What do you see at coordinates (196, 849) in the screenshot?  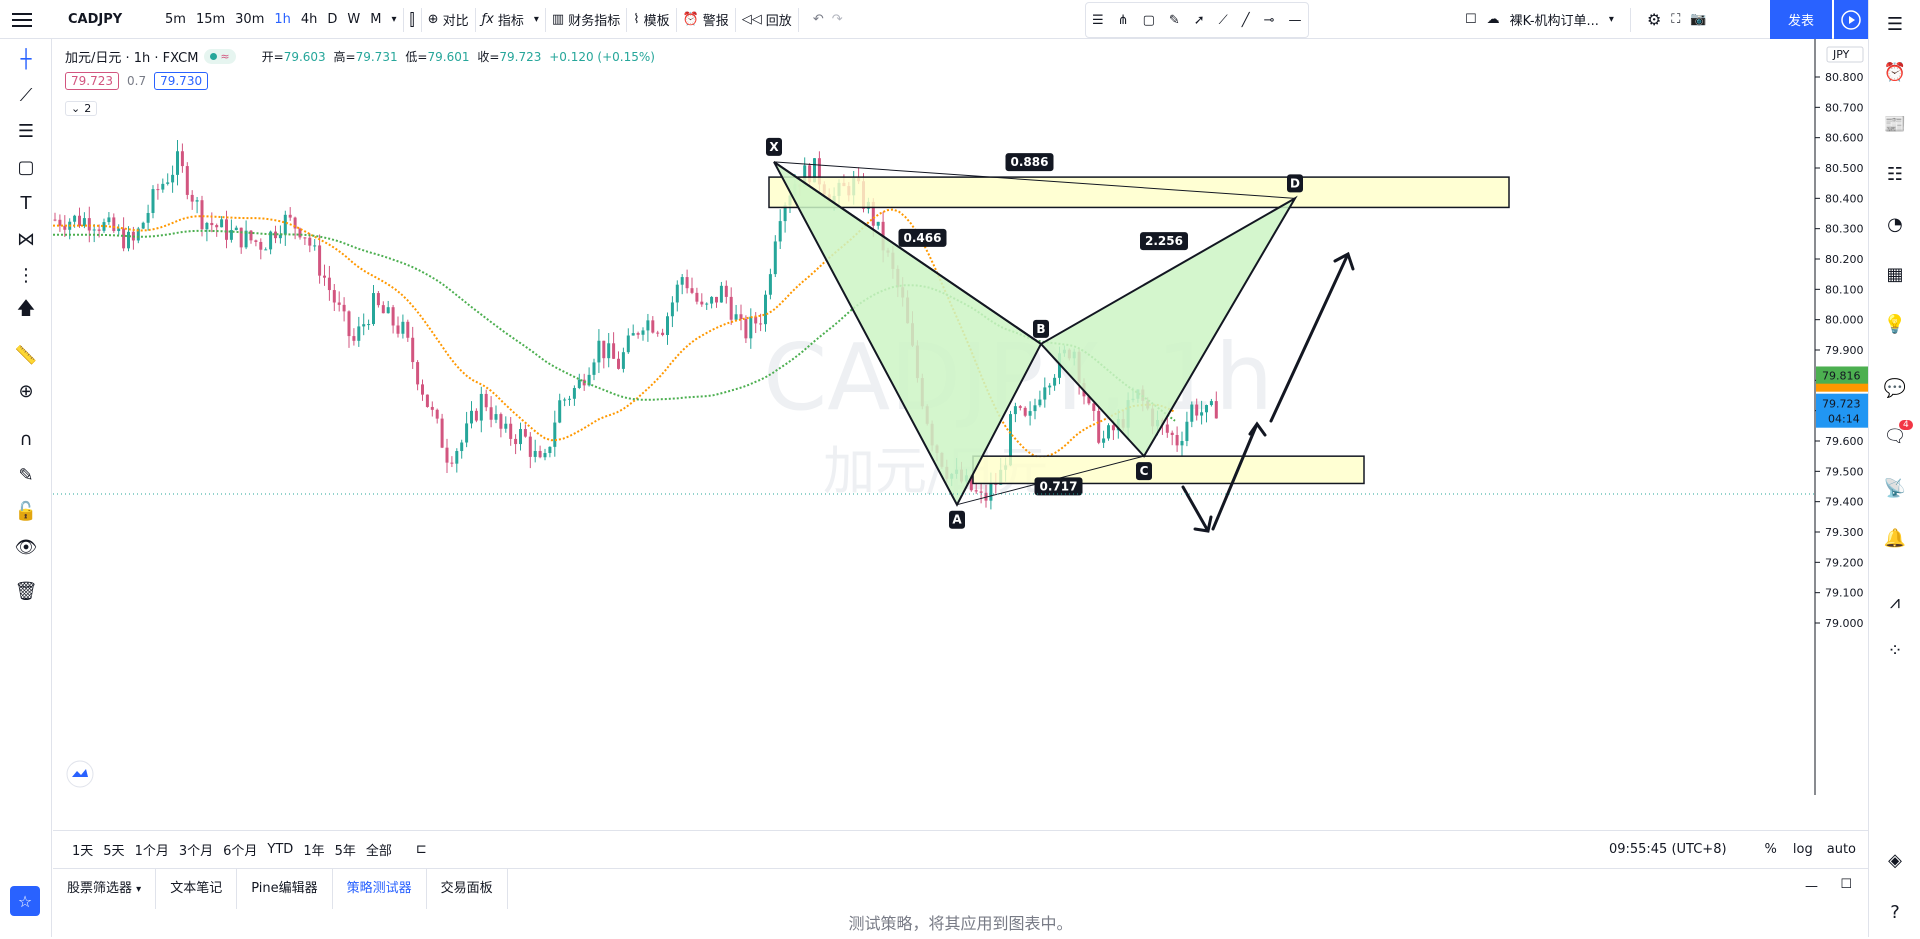 I see `range-3m: 3个月` at bounding box center [196, 849].